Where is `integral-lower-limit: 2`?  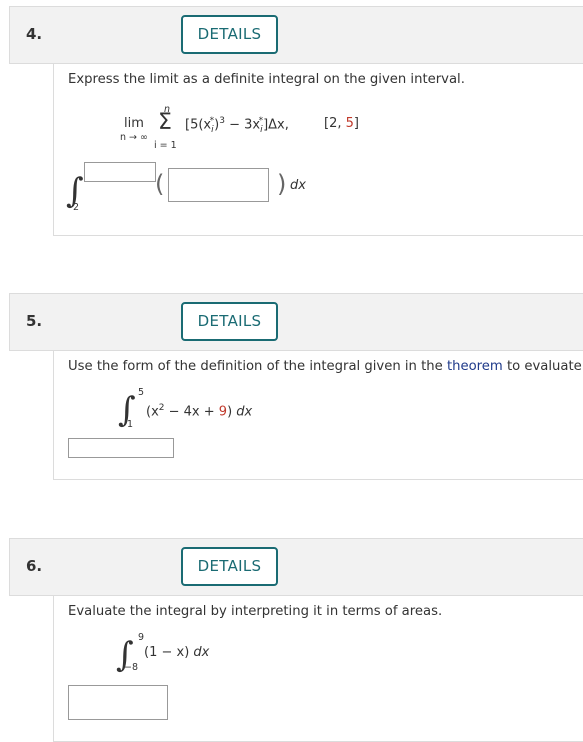 integral-lower-limit: 2 is located at coordinates (76, 207).